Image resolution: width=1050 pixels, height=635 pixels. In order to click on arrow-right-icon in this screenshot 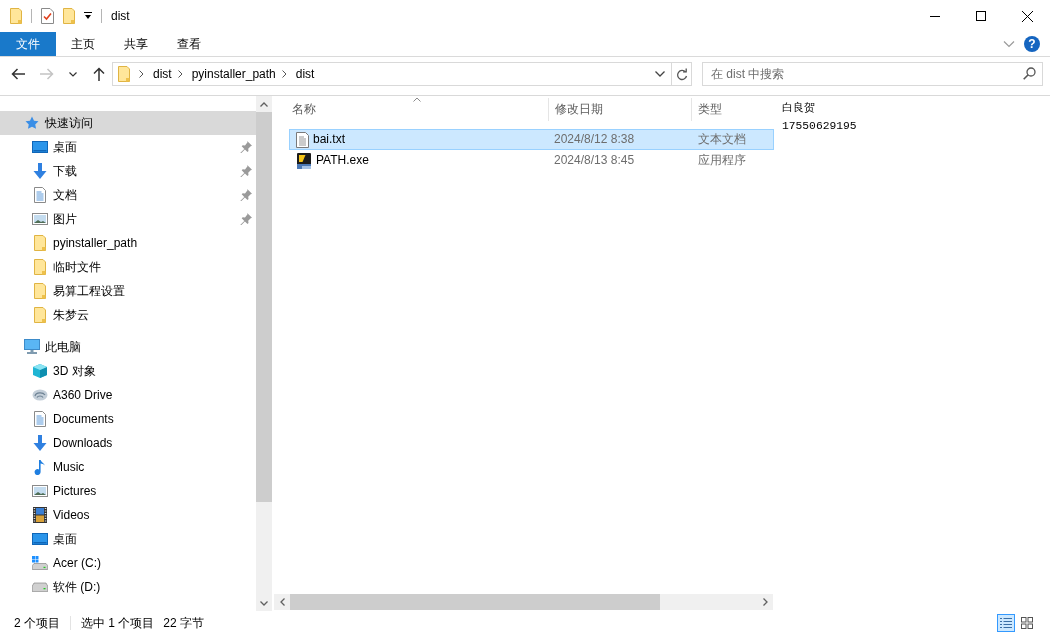, I will do `click(47, 74)`.